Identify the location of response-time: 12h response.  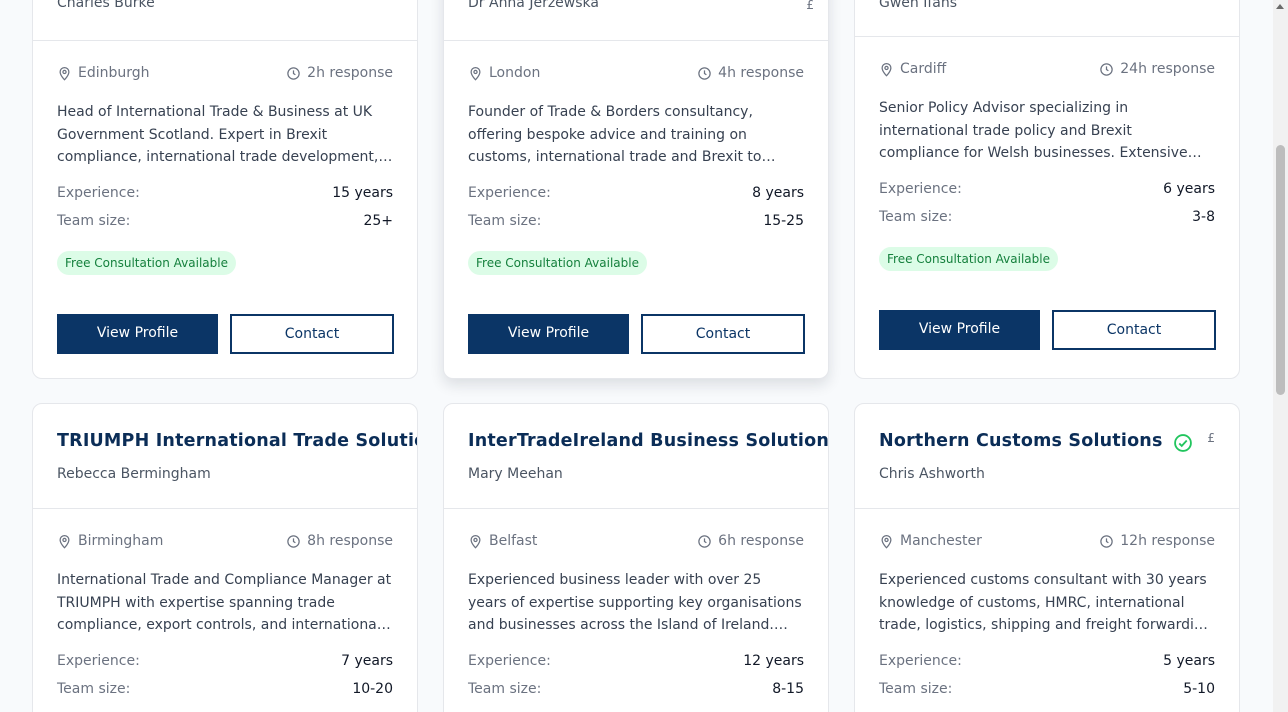
(1157, 541).